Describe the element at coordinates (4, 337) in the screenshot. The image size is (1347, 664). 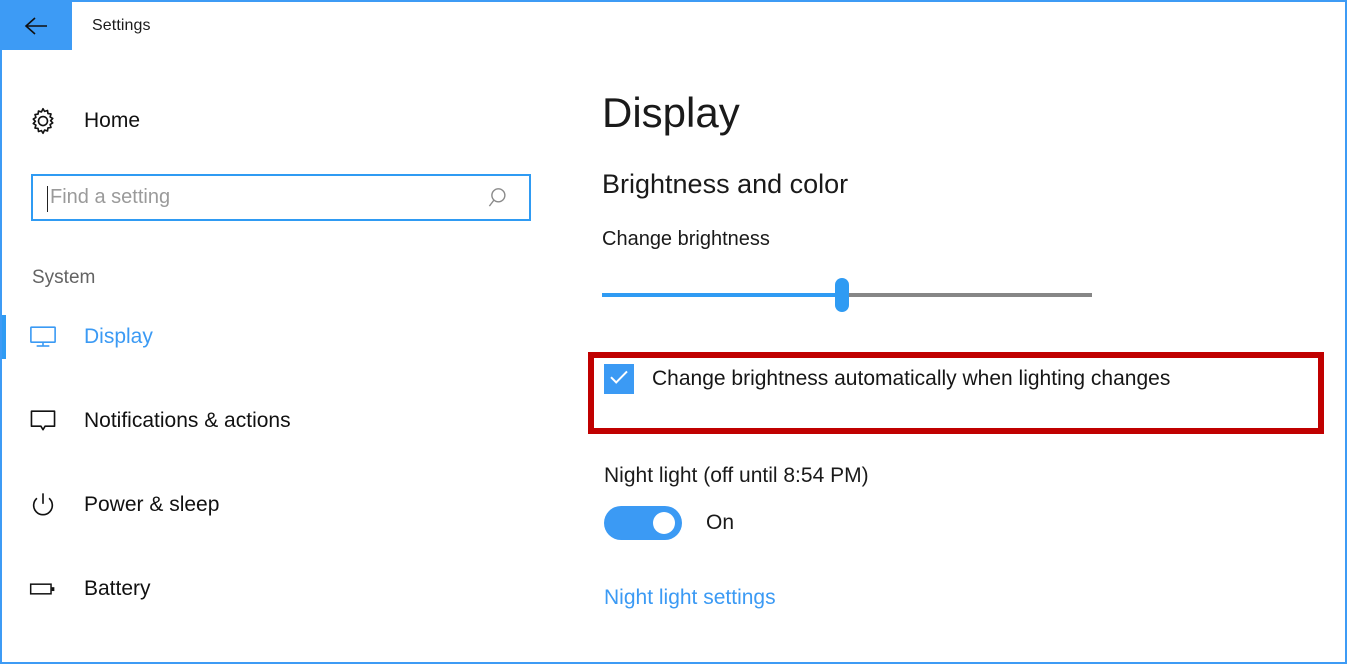
I see `selection-indicator` at that location.